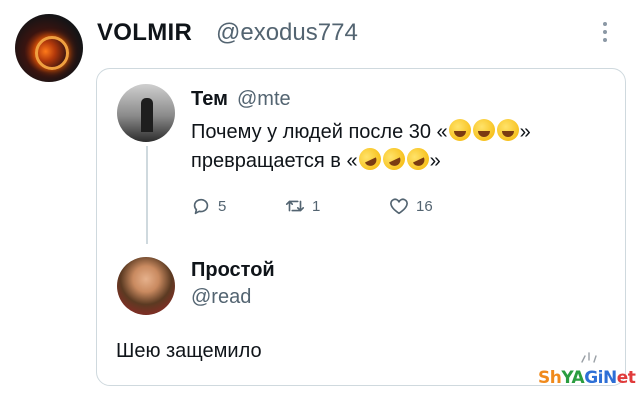 The height and width of the screenshot is (396, 640). What do you see at coordinates (435, 161) in the screenshot?
I see `quoted-text-line2-end: »` at bounding box center [435, 161].